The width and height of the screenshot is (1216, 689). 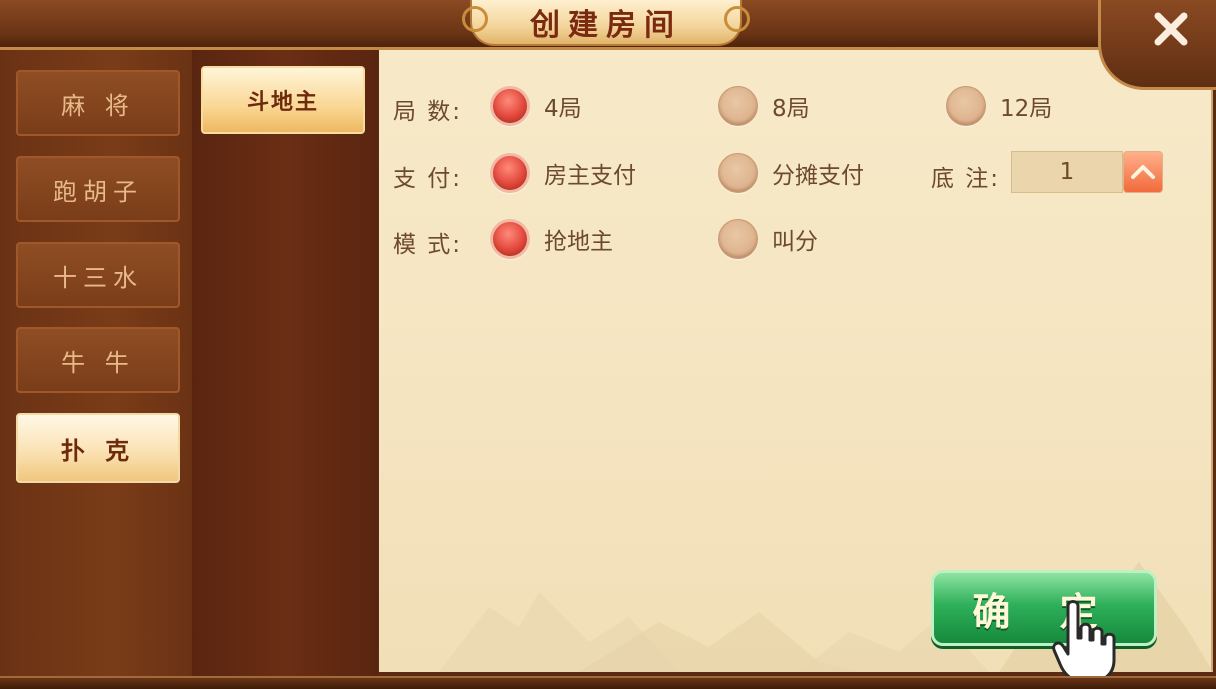 I want to click on mode-label: 模 式:, so click(x=428, y=245).